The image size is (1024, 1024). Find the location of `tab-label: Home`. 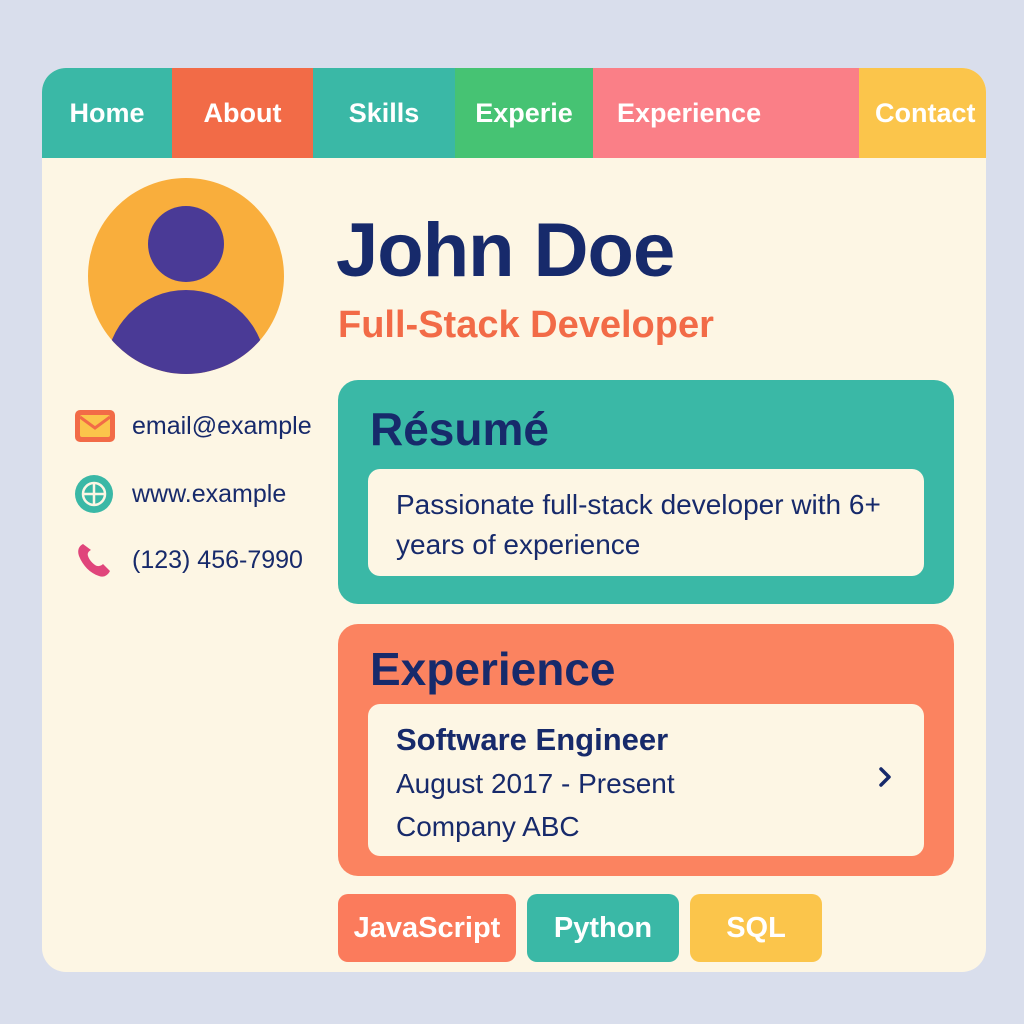

tab-label: Home is located at coordinates (107, 112).